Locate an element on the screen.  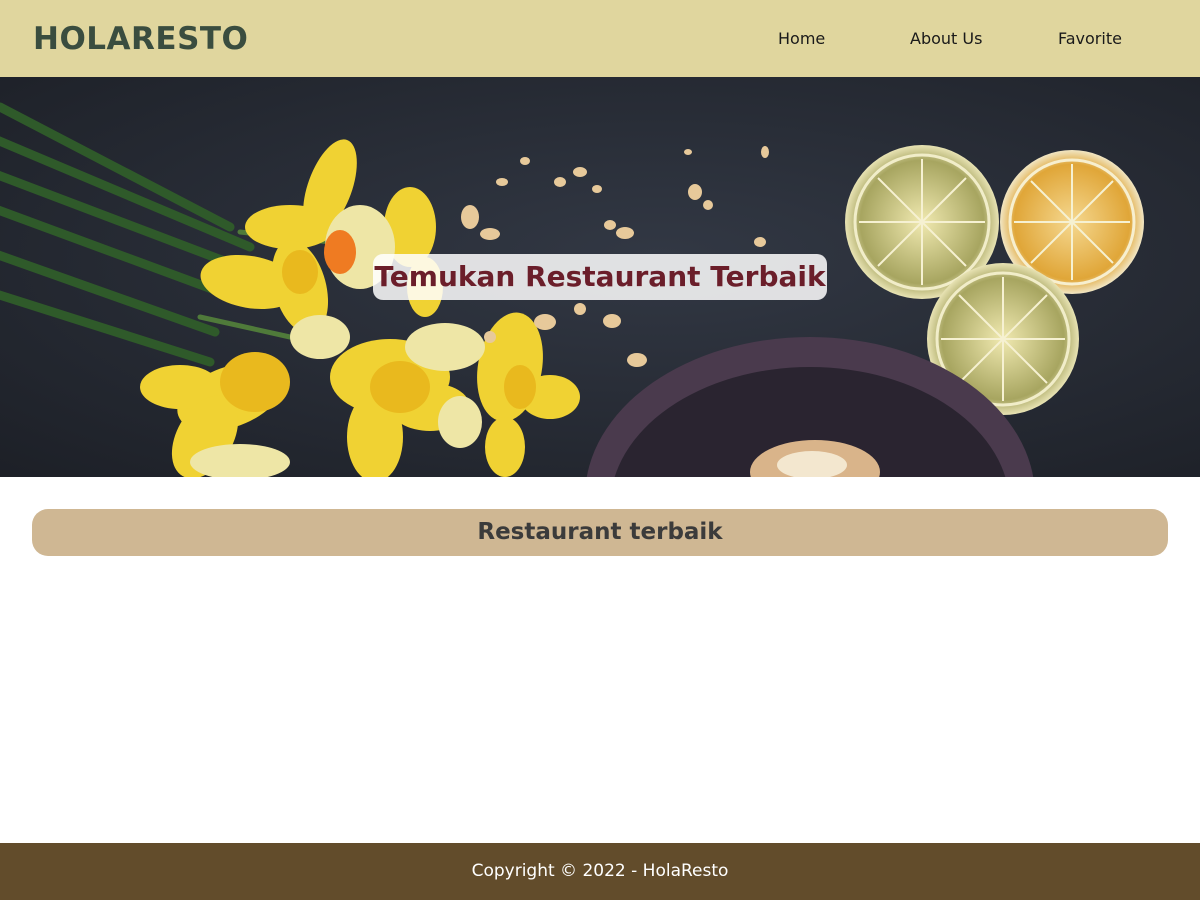
copyright-text: Copyright © 2022 - HolaResto is located at coordinates (600, 871).